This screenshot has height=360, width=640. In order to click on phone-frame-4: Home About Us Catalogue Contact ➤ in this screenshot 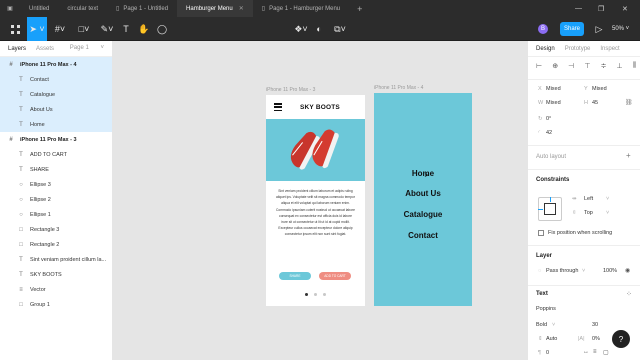, I will do `click(423, 199)`.